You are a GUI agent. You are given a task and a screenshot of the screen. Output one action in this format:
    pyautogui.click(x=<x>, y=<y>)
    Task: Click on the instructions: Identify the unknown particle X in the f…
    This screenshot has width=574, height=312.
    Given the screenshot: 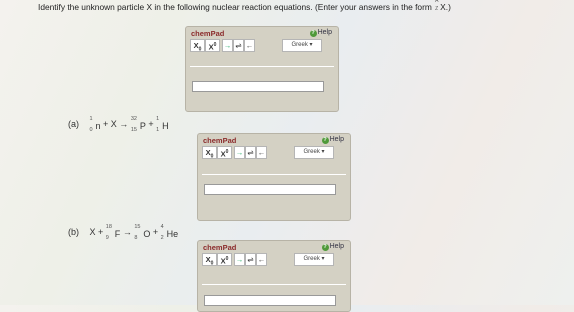 What is the action you would take?
    pyautogui.click(x=244, y=6)
    